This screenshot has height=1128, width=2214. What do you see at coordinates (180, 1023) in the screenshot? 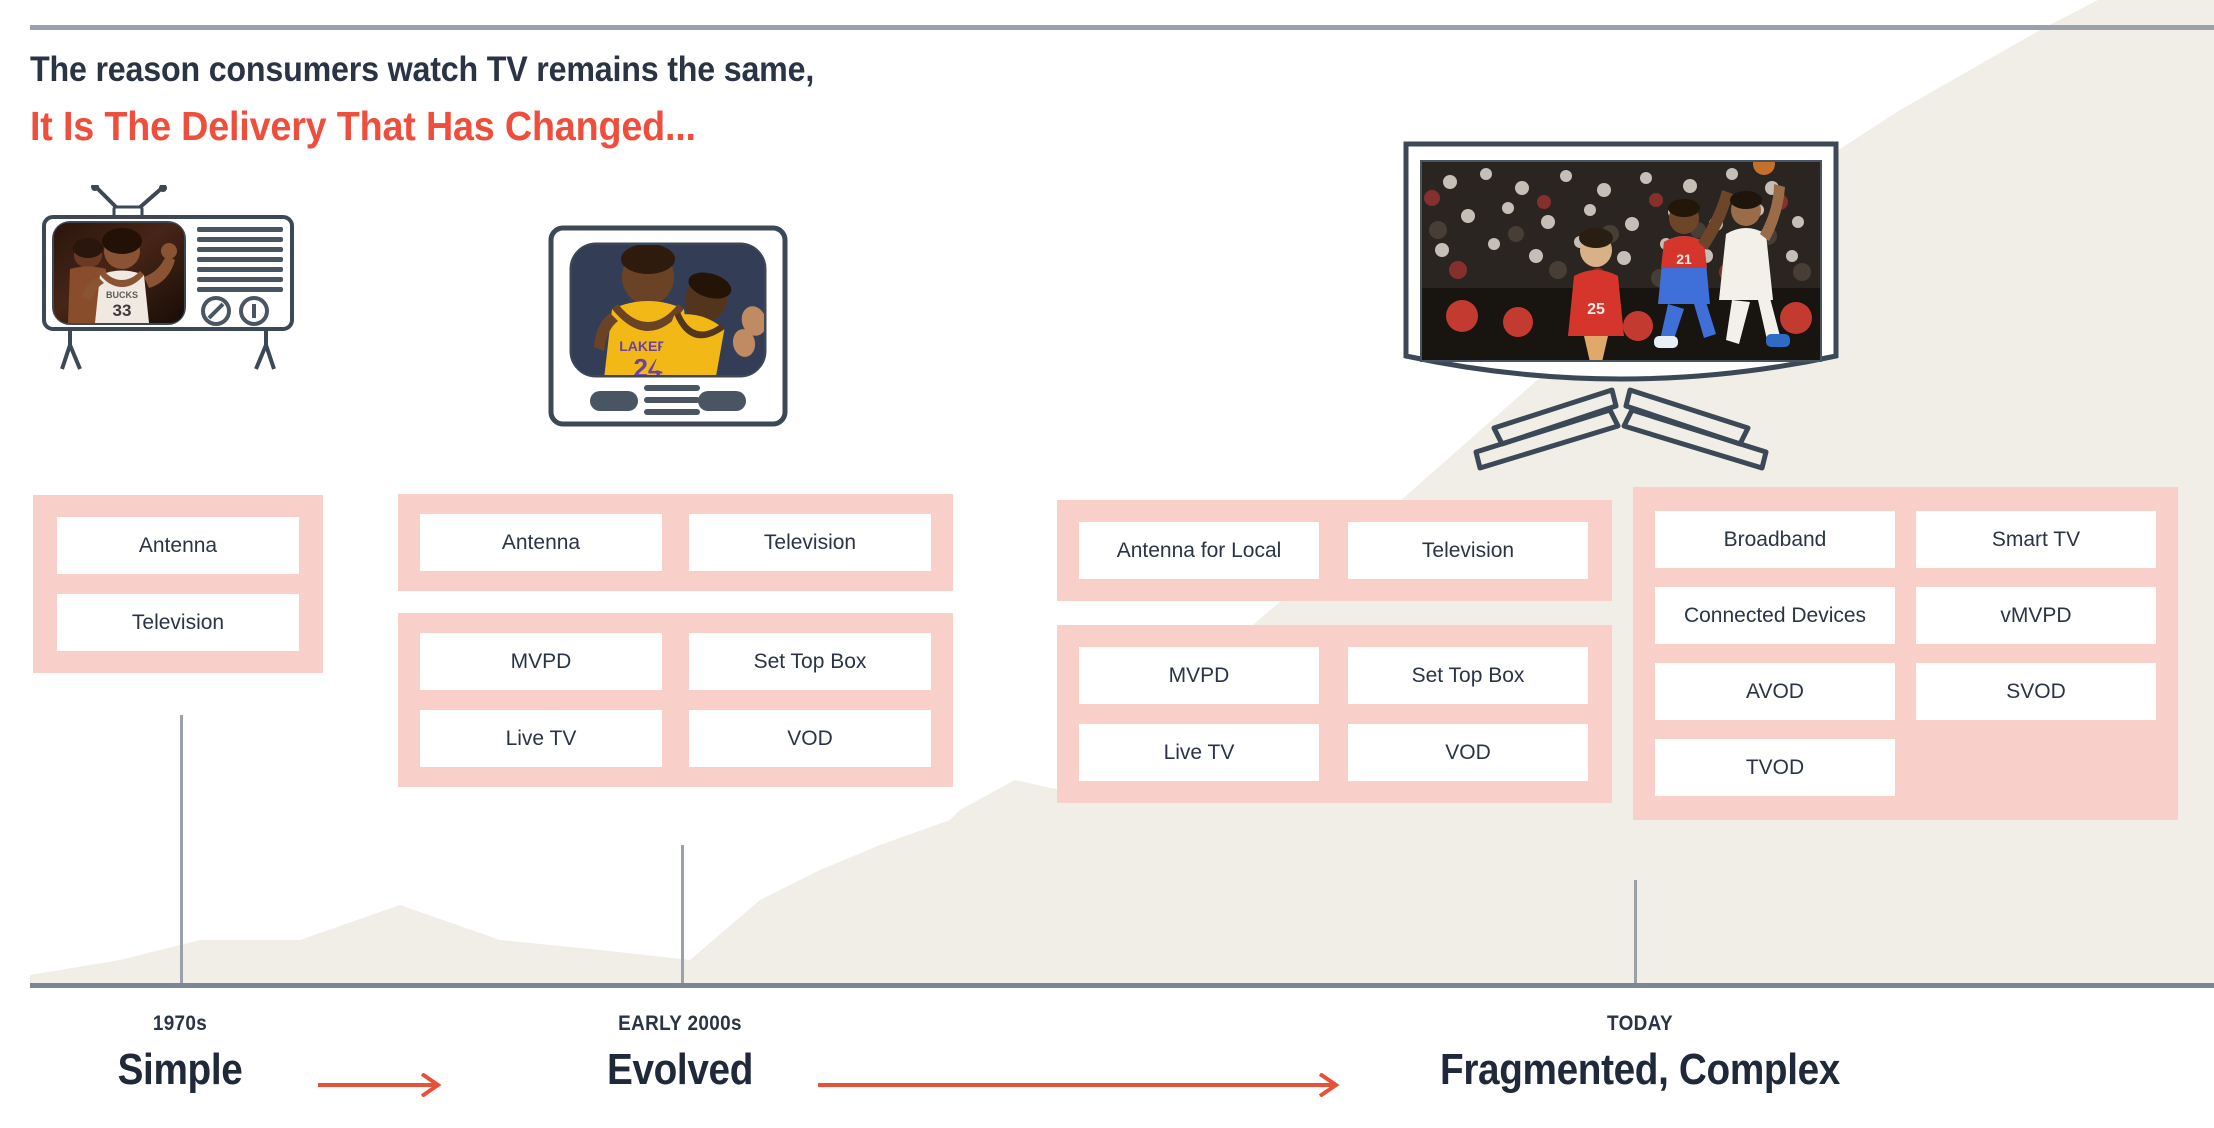
I see `era-period-text: 1970s` at bounding box center [180, 1023].